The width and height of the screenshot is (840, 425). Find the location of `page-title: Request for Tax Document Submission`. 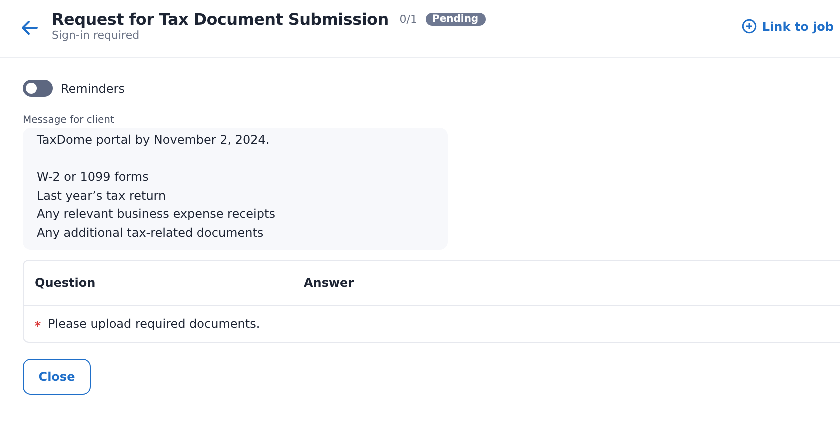

page-title: Request for Tax Document Submission is located at coordinates (220, 19).